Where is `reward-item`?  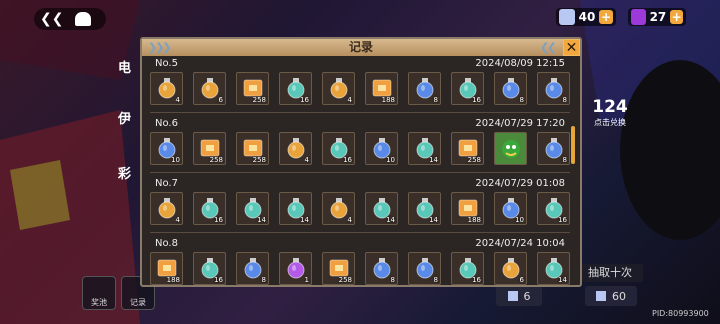 reward-item is located at coordinates (510, 148).